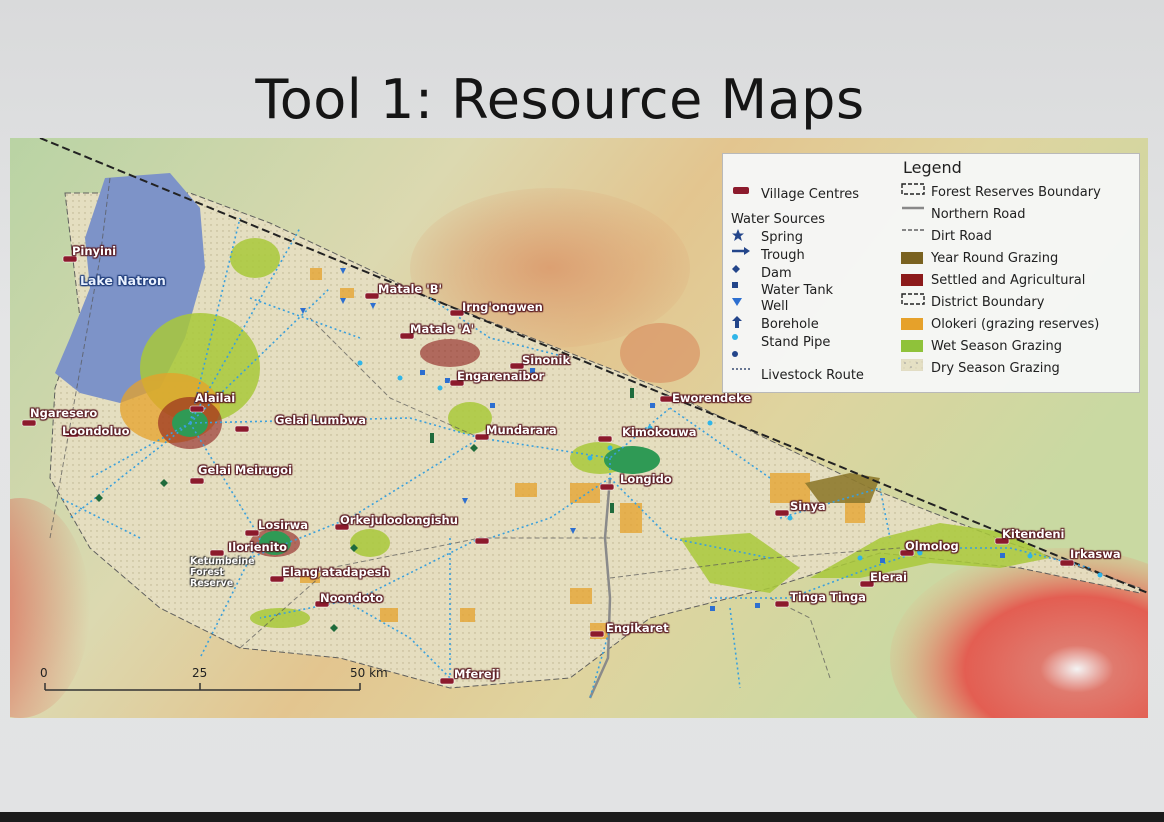 Image resolution: width=1164 pixels, height=822 pixels. I want to click on legend-item: Wet Season Grazing, so click(981, 346).